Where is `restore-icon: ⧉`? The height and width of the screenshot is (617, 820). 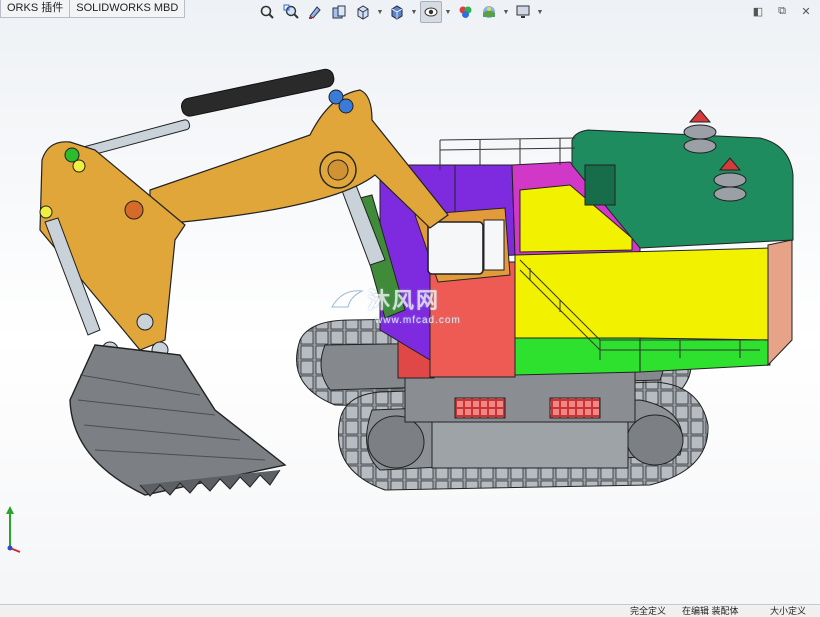
restore-icon: ⧉ is located at coordinates (782, 11).